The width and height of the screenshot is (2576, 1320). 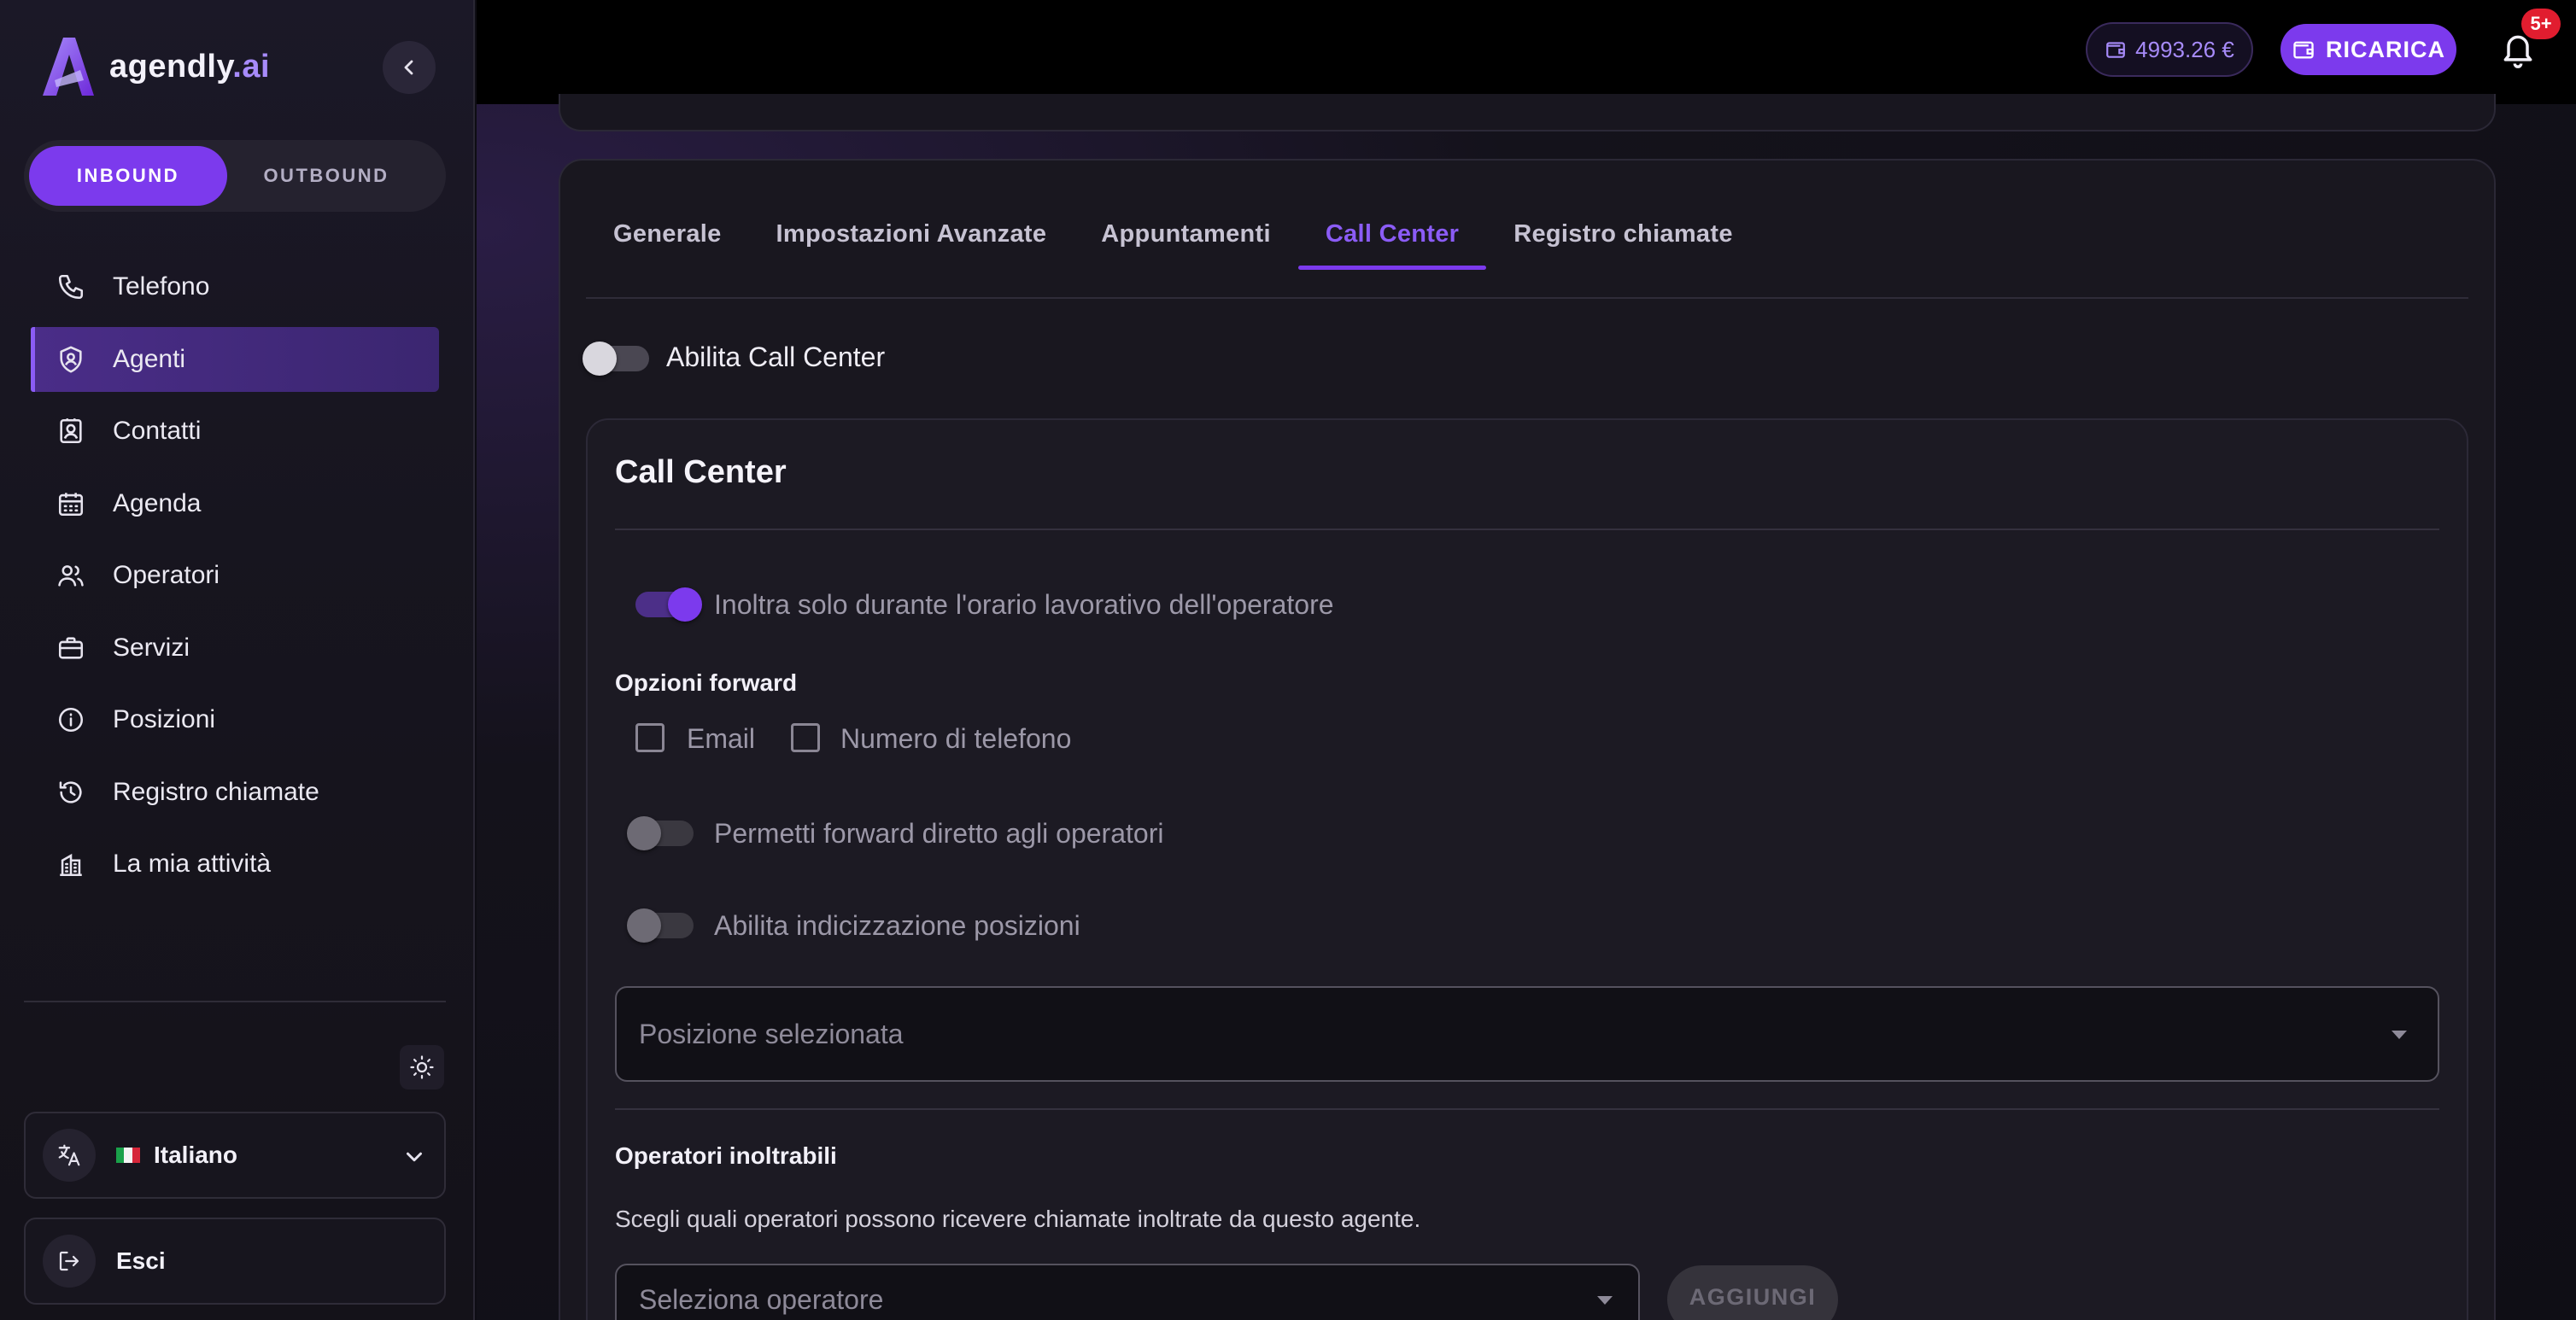 I want to click on sidebar-item-label: Servizi, so click(x=151, y=647).